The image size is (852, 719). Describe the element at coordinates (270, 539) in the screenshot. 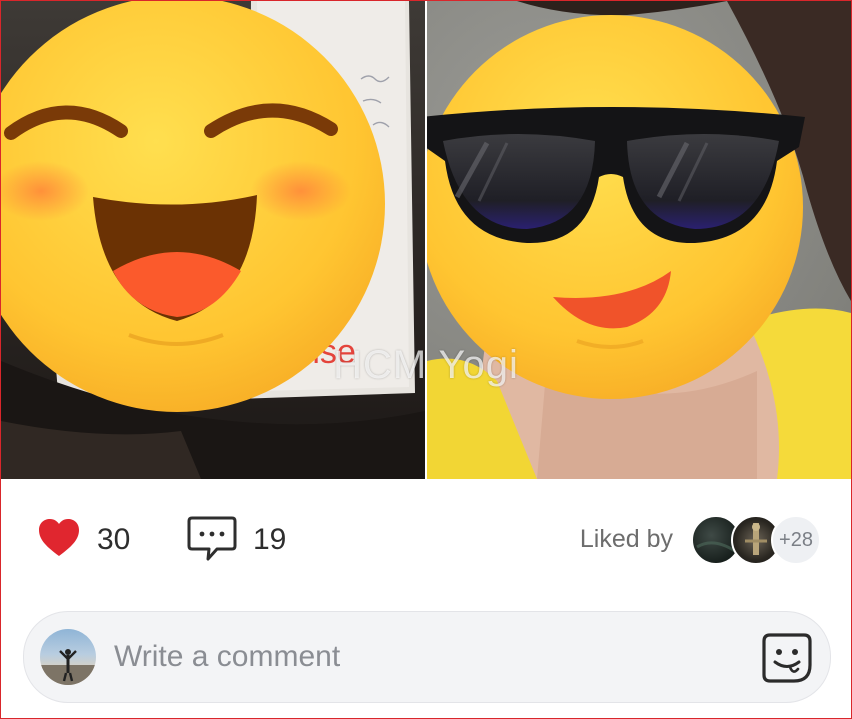

I see `comments-count: 19` at that location.